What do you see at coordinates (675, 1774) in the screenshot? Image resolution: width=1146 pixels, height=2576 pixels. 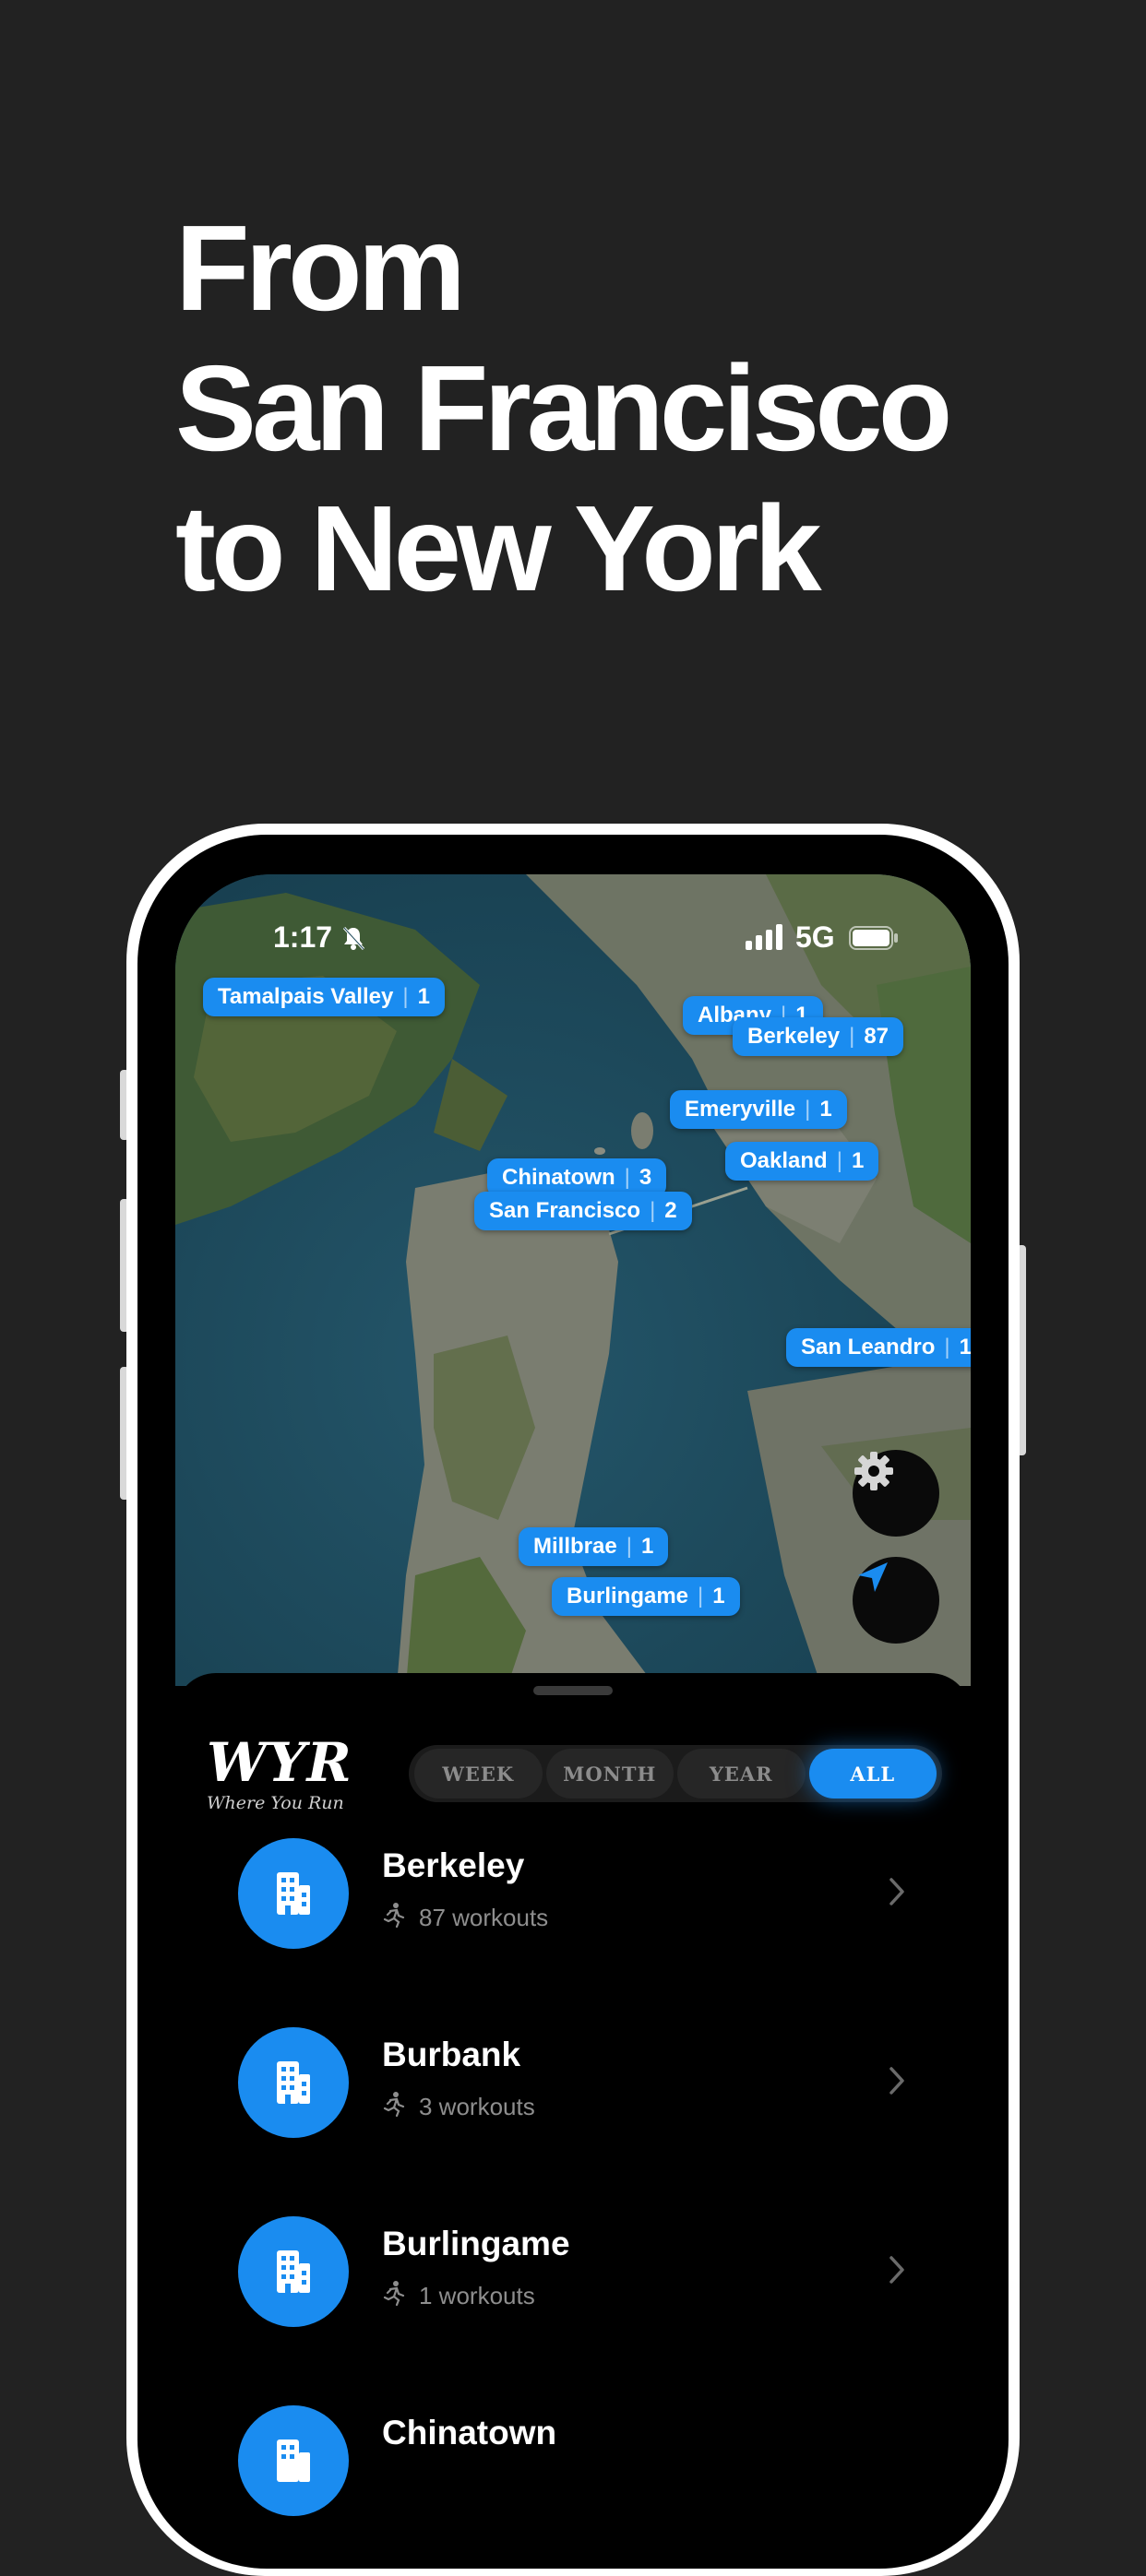 I see `period-segmented-control: WEEK MONTH YEAR ALL` at bounding box center [675, 1774].